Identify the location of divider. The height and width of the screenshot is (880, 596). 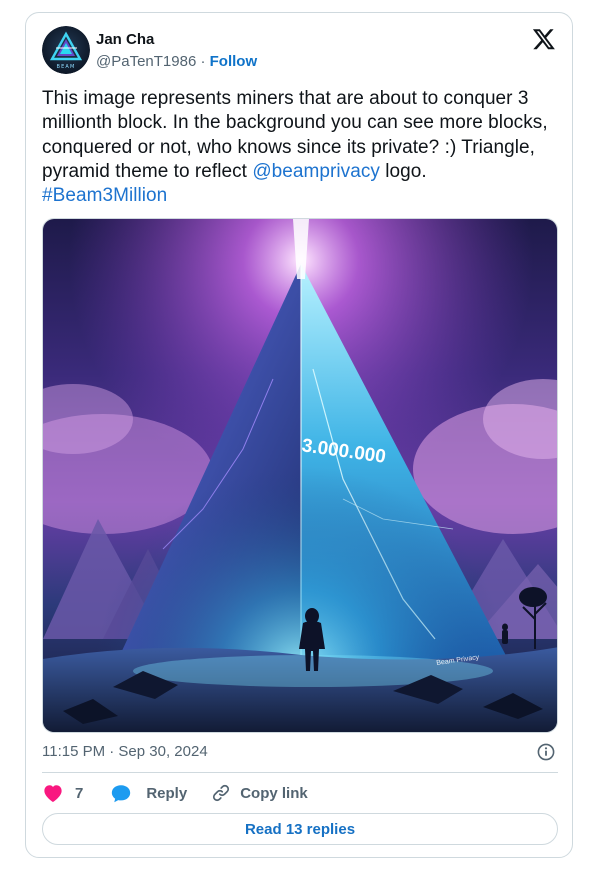
(300, 772).